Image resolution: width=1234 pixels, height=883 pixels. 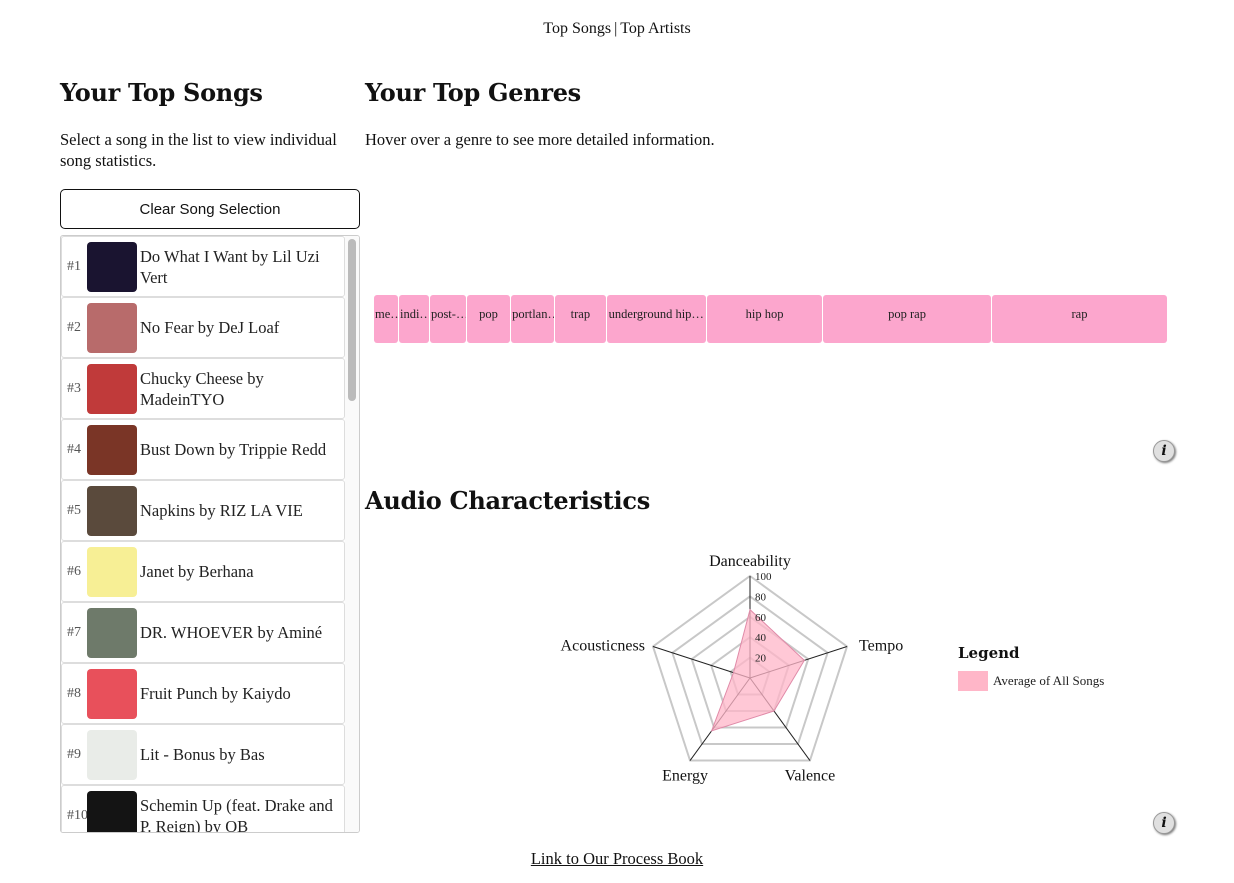 What do you see at coordinates (989, 653) in the screenshot?
I see `legend-title: Legend` at bounding box center [989, 653].